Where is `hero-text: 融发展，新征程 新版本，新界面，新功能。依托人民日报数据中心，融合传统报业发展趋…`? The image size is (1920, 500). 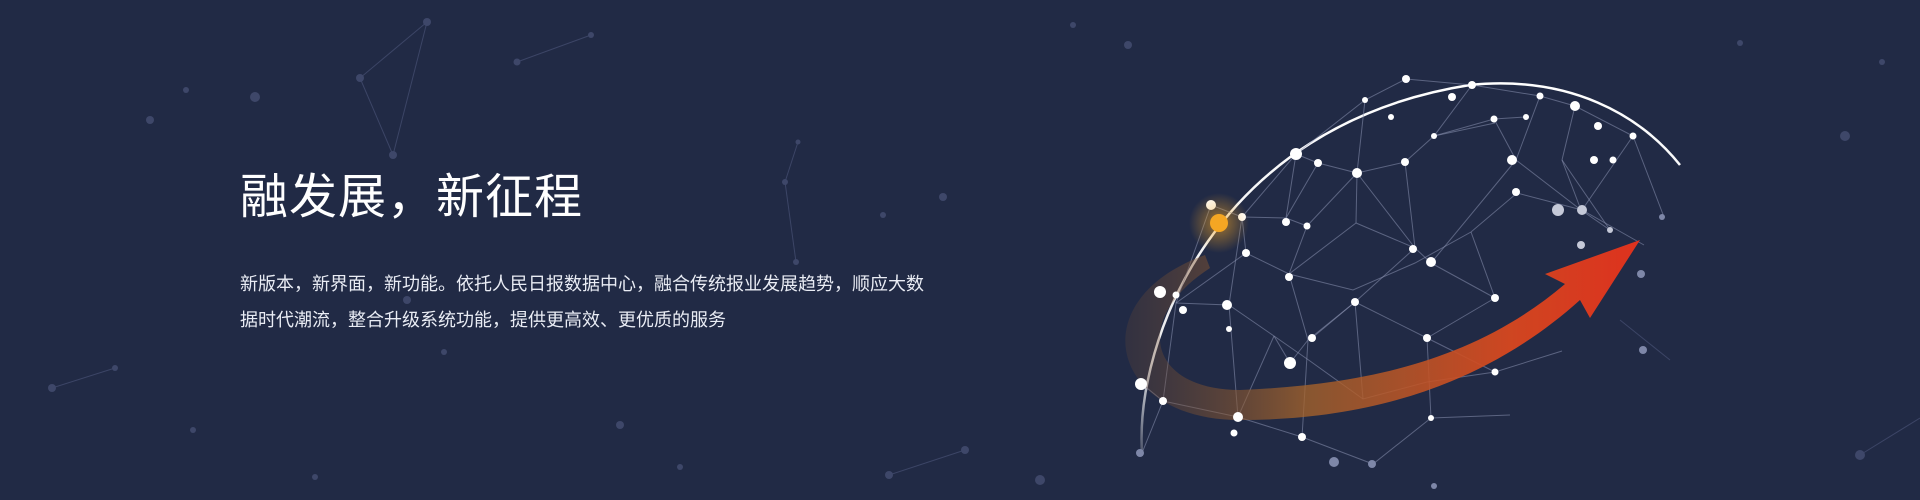
hero-text: 融发展，新征程 新版本，新界面，新功能。依托人民日报数据中心，融合传统报业发展趋… is located at coordinates (590, 252).